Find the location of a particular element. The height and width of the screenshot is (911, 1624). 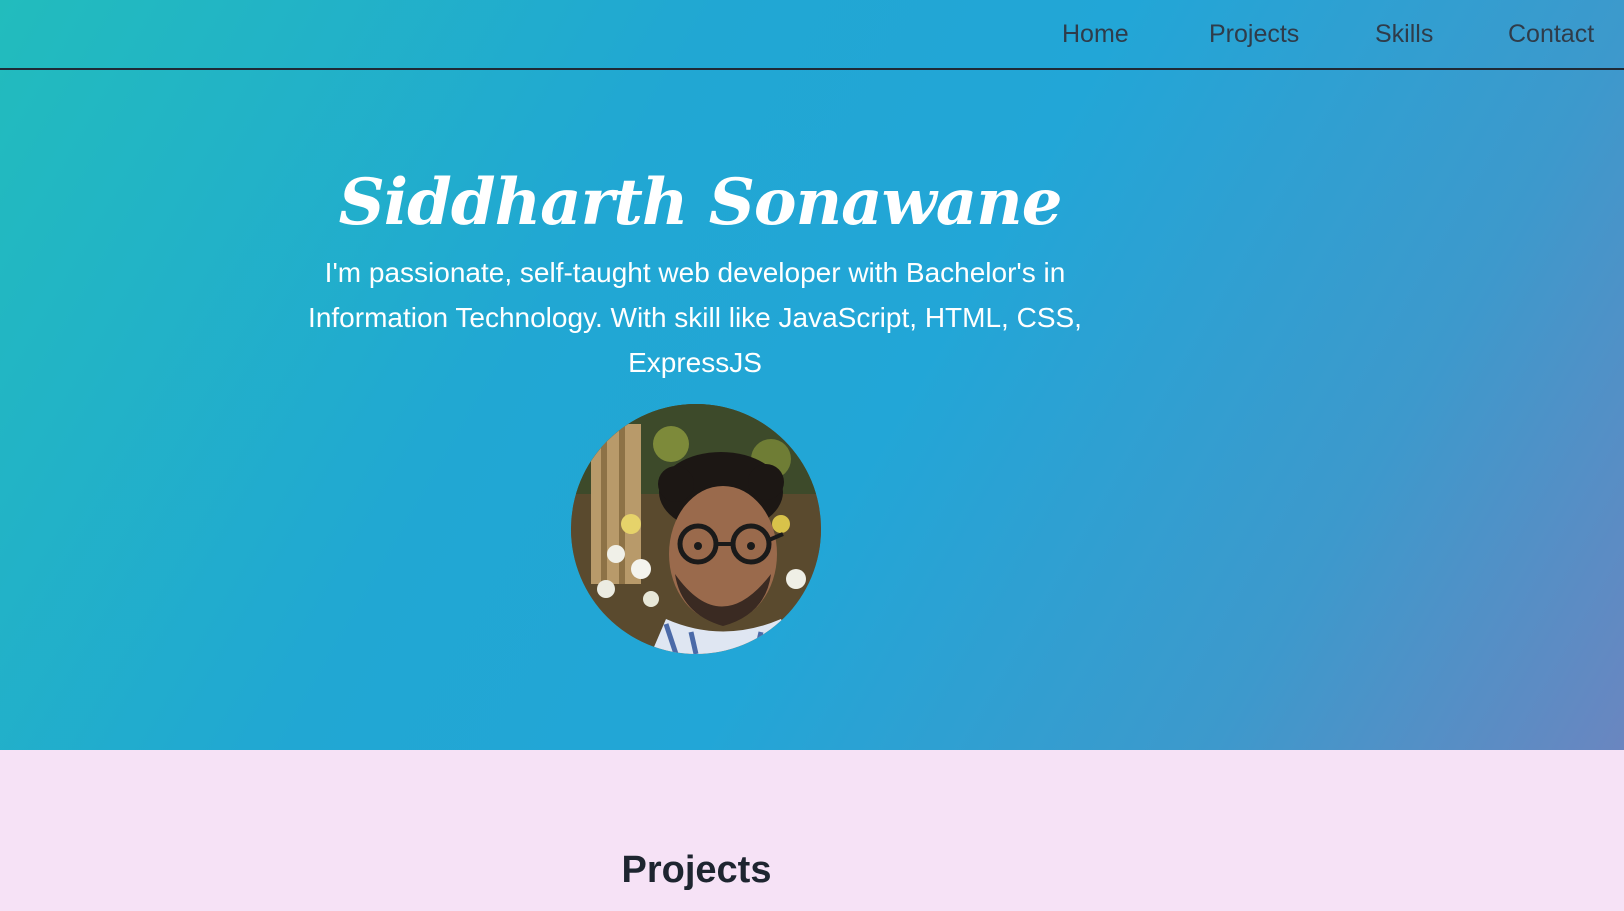

nav-link-projects: Projects is located at coordinates (1254, 34).